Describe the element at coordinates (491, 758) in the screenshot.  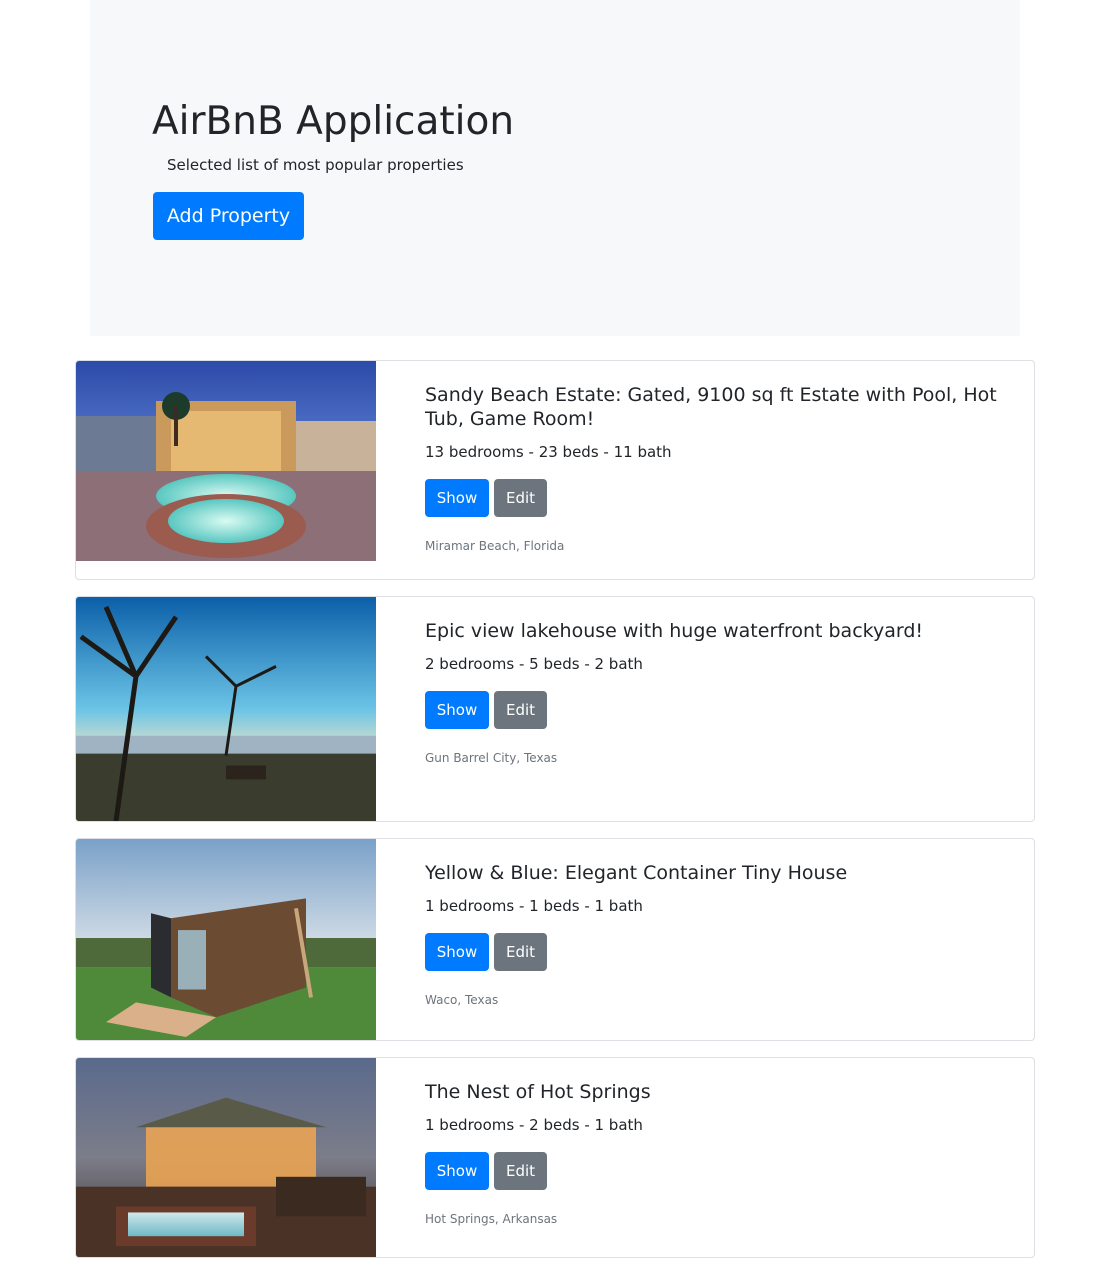
I see `property-location: Gun Barrel City, Texas` at that location.